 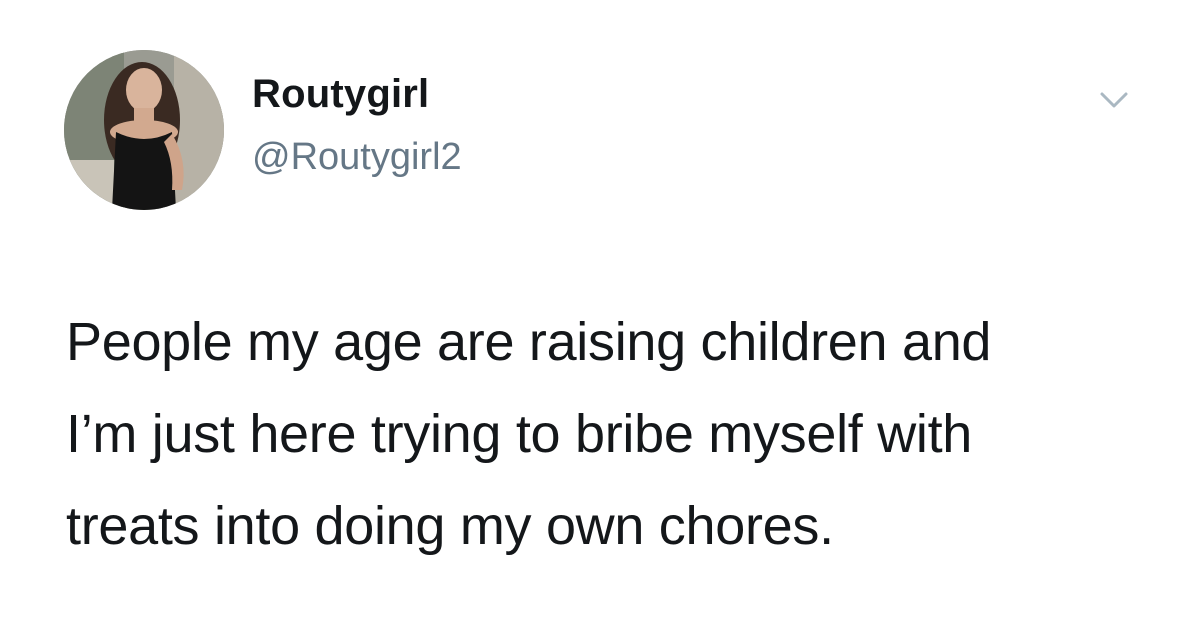 What do you see at coordinates (357, 157) in the screenshot?
I see `author-handle: @Routygirl2` at bounding box center [357, 157].